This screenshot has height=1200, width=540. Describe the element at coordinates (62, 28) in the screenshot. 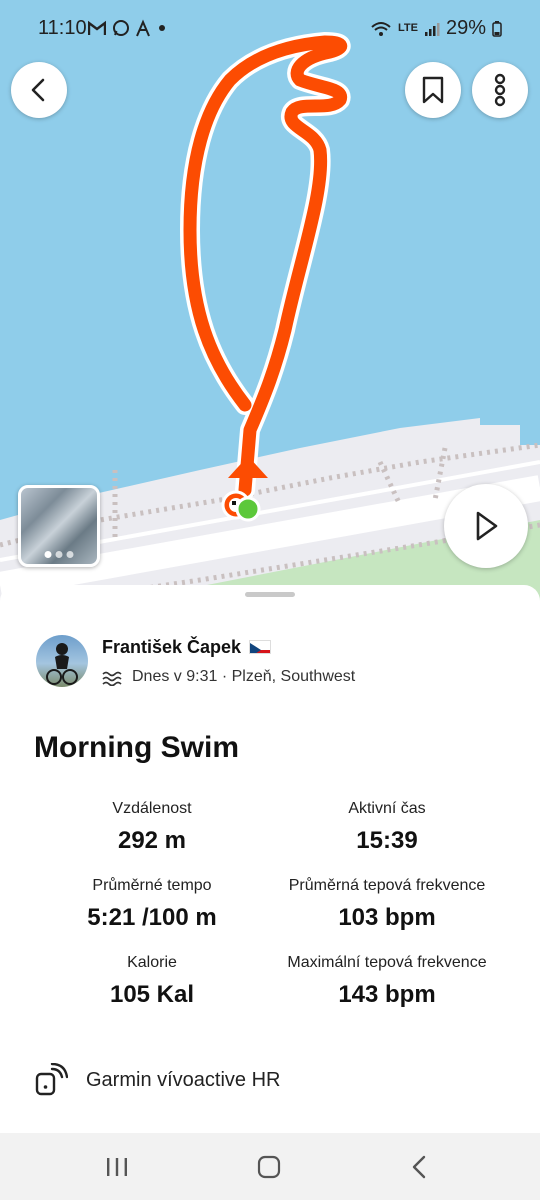

I see `status-time: 11:10` at that location.